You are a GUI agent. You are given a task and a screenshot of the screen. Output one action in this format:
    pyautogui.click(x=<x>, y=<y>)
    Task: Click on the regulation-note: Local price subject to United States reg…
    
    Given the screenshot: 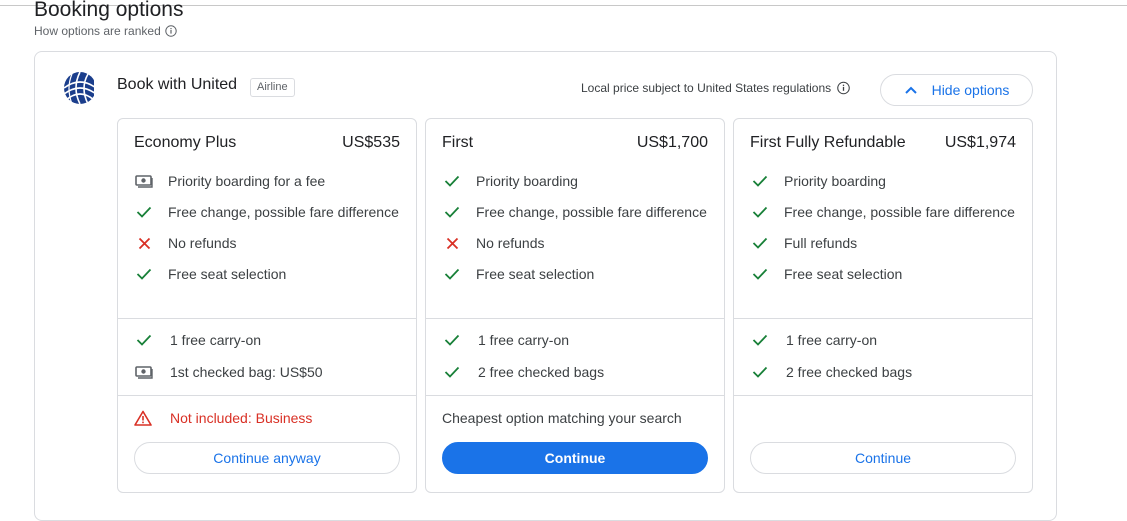 What is the action you would take?
    pyautogui.click(x=715, y=88)
    